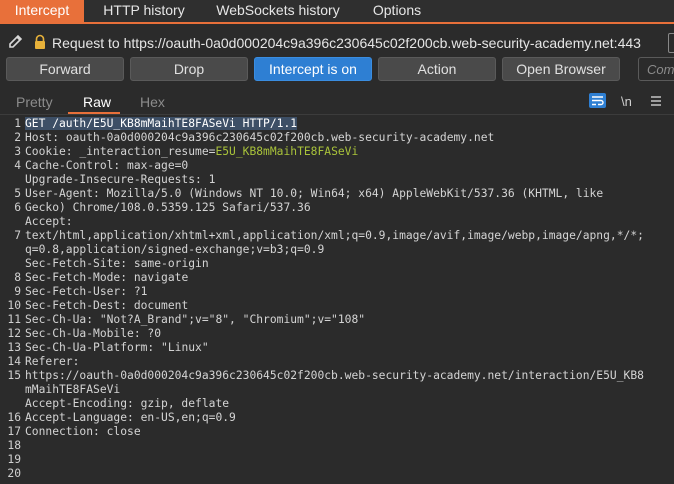  I want to click on header-value: _interaction_resume, so click(140, 151).